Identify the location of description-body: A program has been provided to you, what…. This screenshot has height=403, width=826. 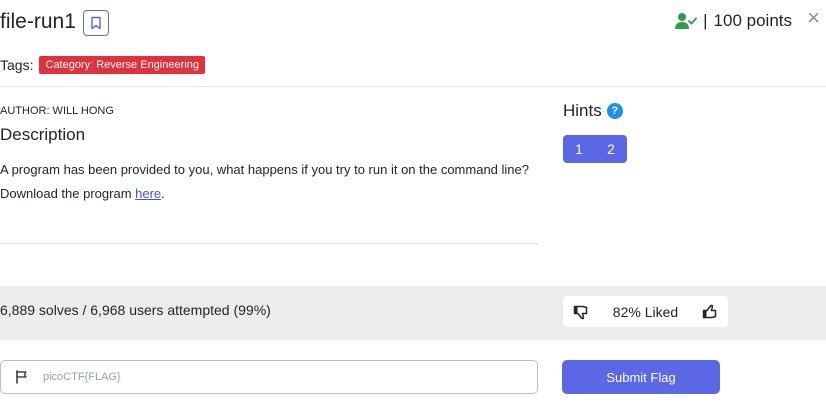
(267, 182).